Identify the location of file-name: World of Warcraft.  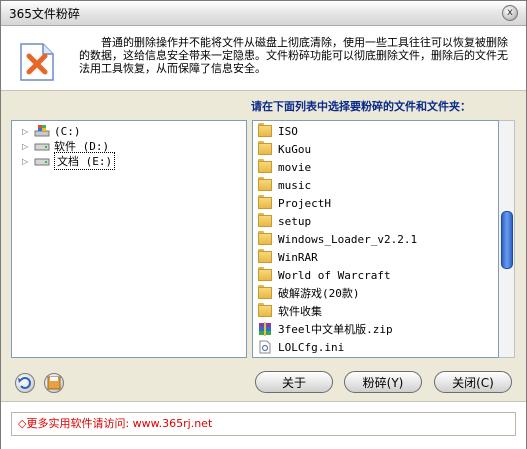
(334, 275).